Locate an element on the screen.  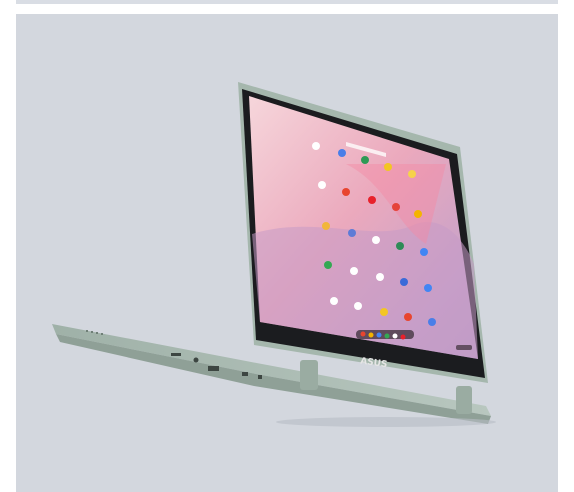
web-store-icon is located at coordinates (380, 277).